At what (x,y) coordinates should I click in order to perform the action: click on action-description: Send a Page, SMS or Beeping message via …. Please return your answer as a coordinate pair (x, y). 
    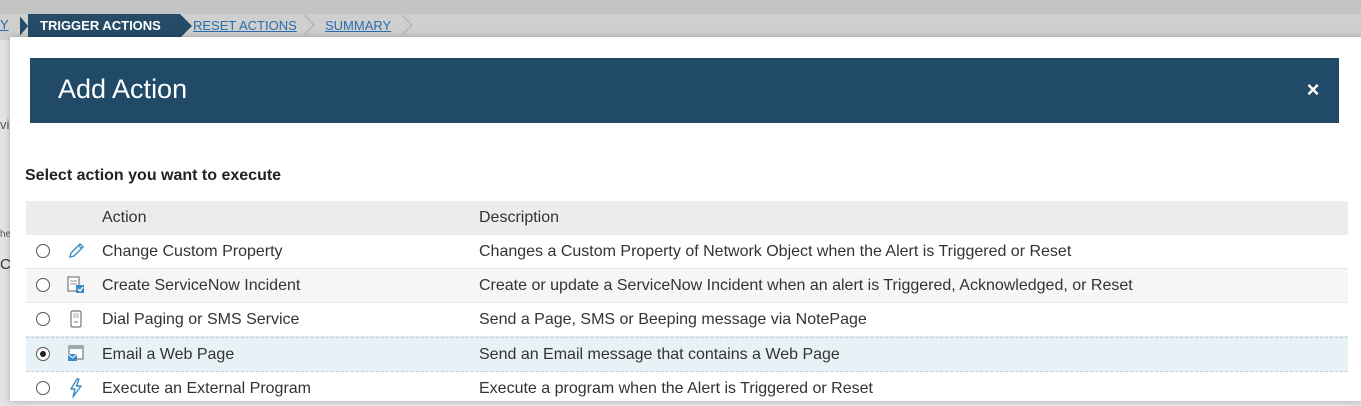
    Looking at the image, I should click on (673, 319).